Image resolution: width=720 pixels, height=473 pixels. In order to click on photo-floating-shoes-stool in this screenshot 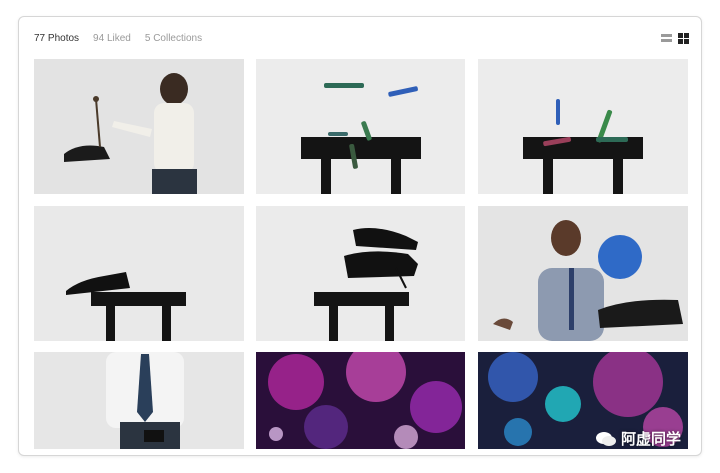, I will do `click(360, 273)`.